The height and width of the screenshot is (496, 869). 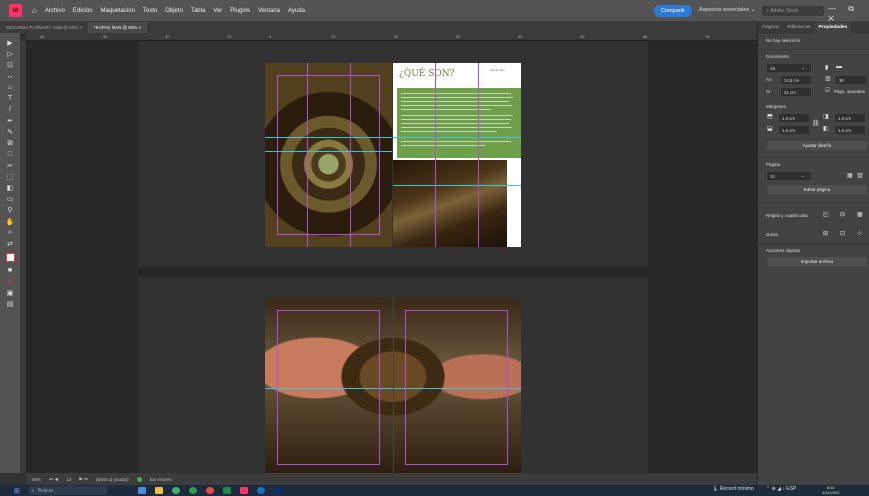 I want to click on link-margins-icon: ⛓, so click(x=816, y=123).